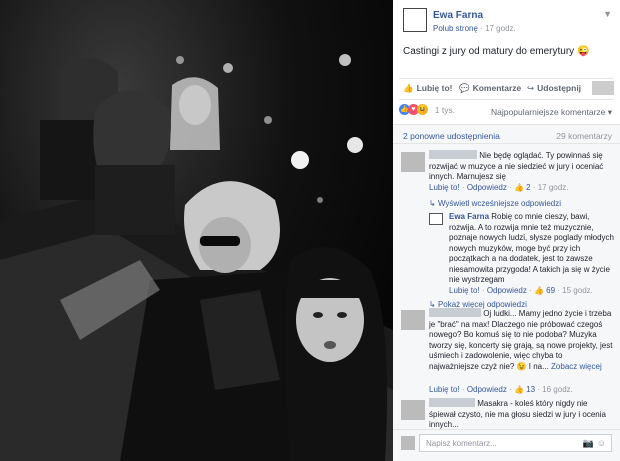 This screenshot has height=461, width=620. What do you see at coordinates (584, 136) in the screenshot?
I see `comments-count: 29 komentarzy` at bounding box center [584, 136].